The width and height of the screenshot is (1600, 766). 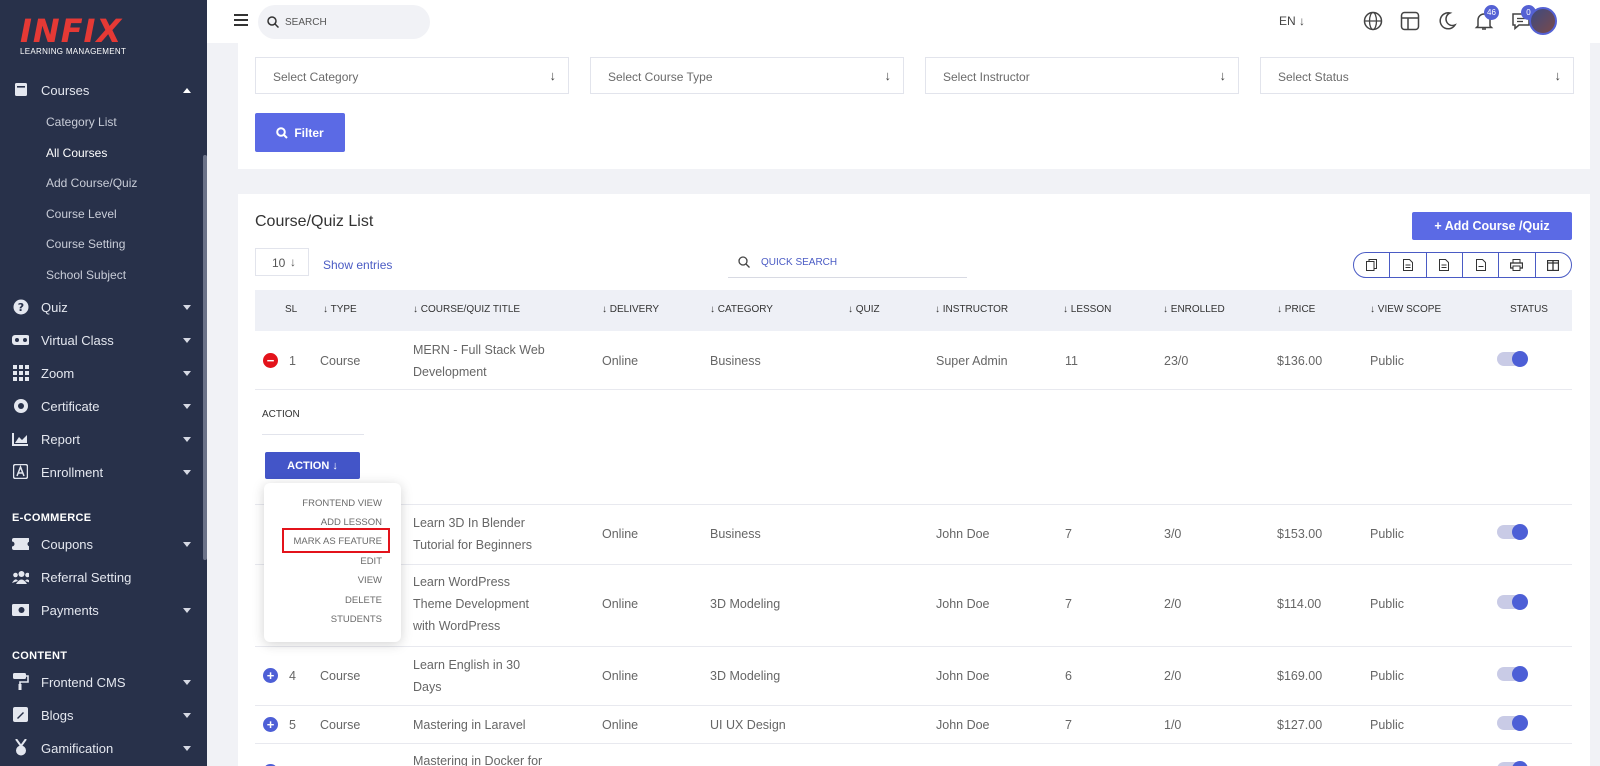 I want to click on sidebar-item-report: Report, so click(x=103, y=439).